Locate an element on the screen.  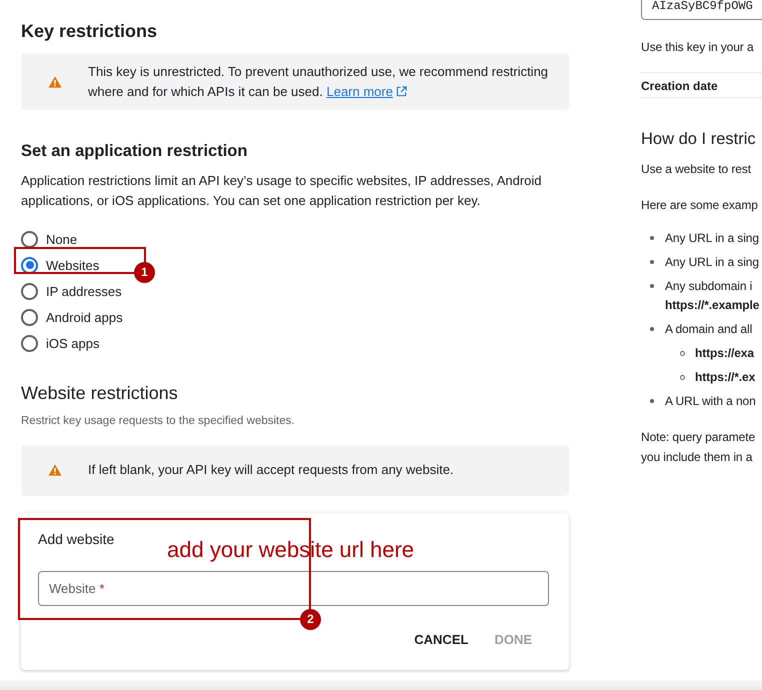
warning-text: If left blank, your API key will accept requests from any website. is located at coordinates (271, 470).